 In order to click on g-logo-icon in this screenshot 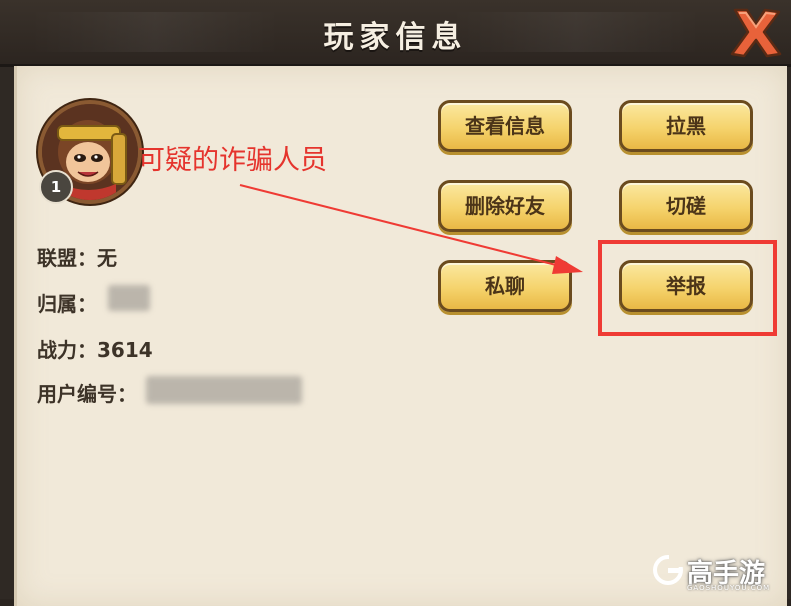, I will do `click(668, 570)`.